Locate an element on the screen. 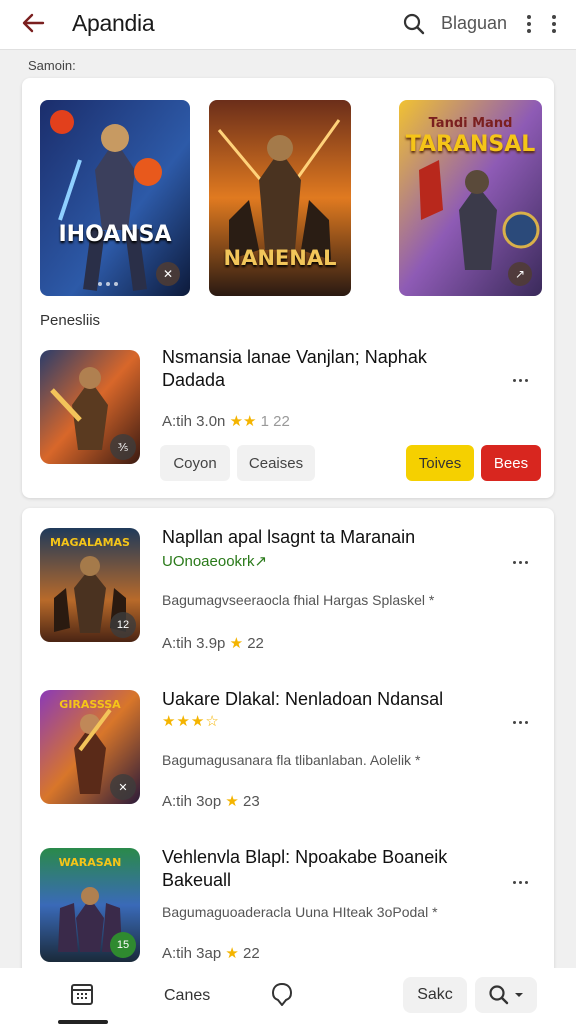  search-button is located at coordinates (414, 24).